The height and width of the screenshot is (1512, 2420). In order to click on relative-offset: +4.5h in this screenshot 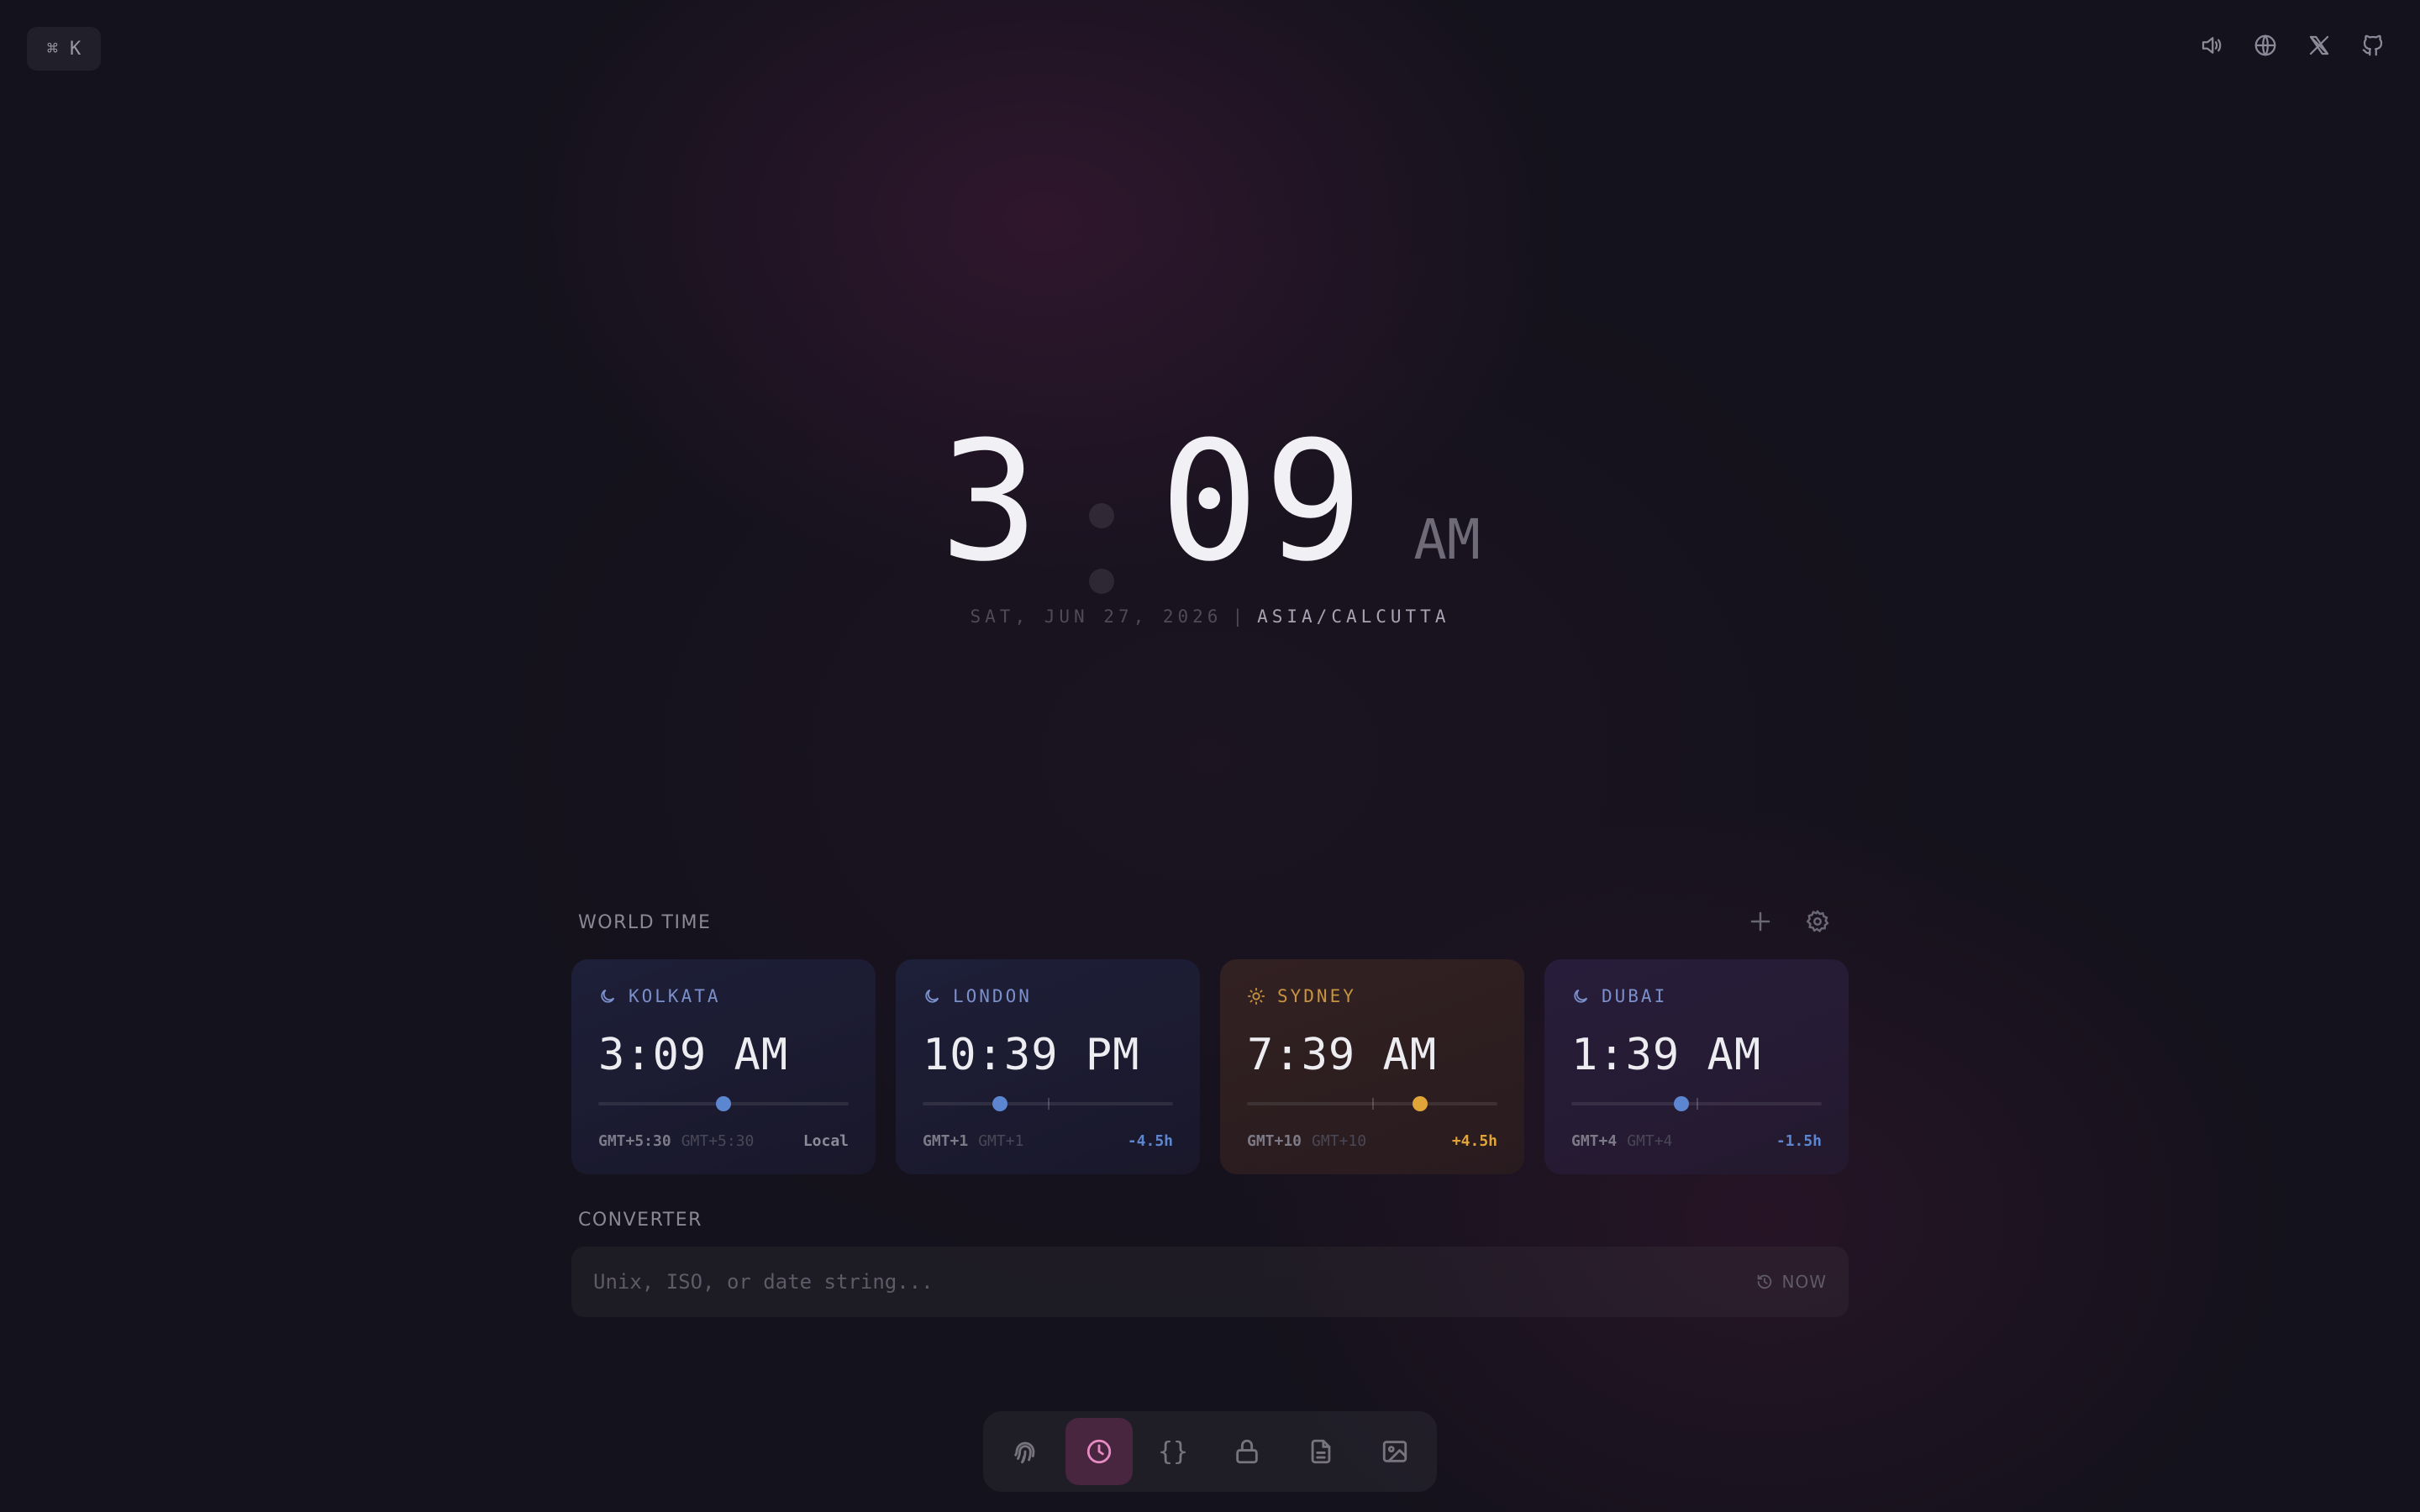, I will do `click(1474, 1141)`.